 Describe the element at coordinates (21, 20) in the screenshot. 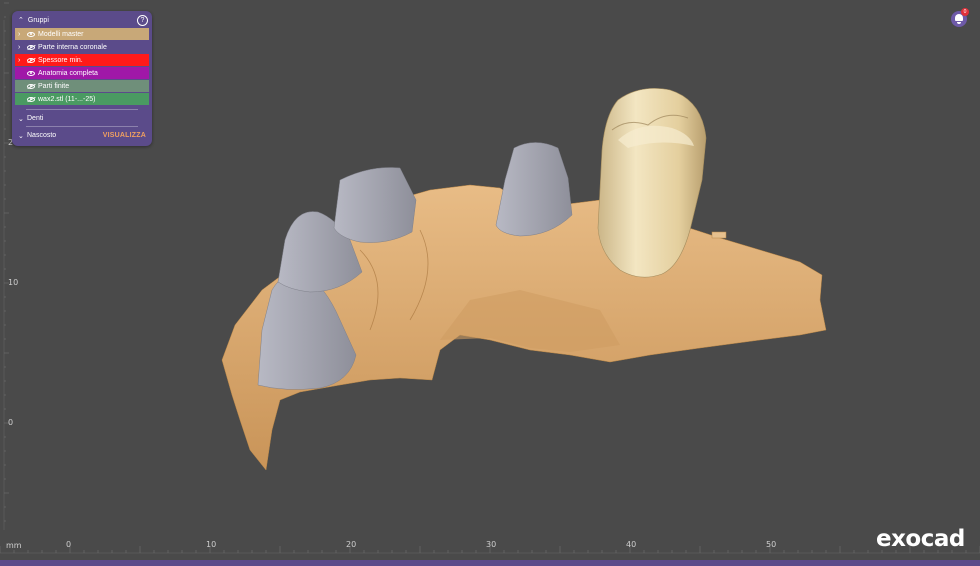

I see `chevron-up-icon: ⌃` at that location.